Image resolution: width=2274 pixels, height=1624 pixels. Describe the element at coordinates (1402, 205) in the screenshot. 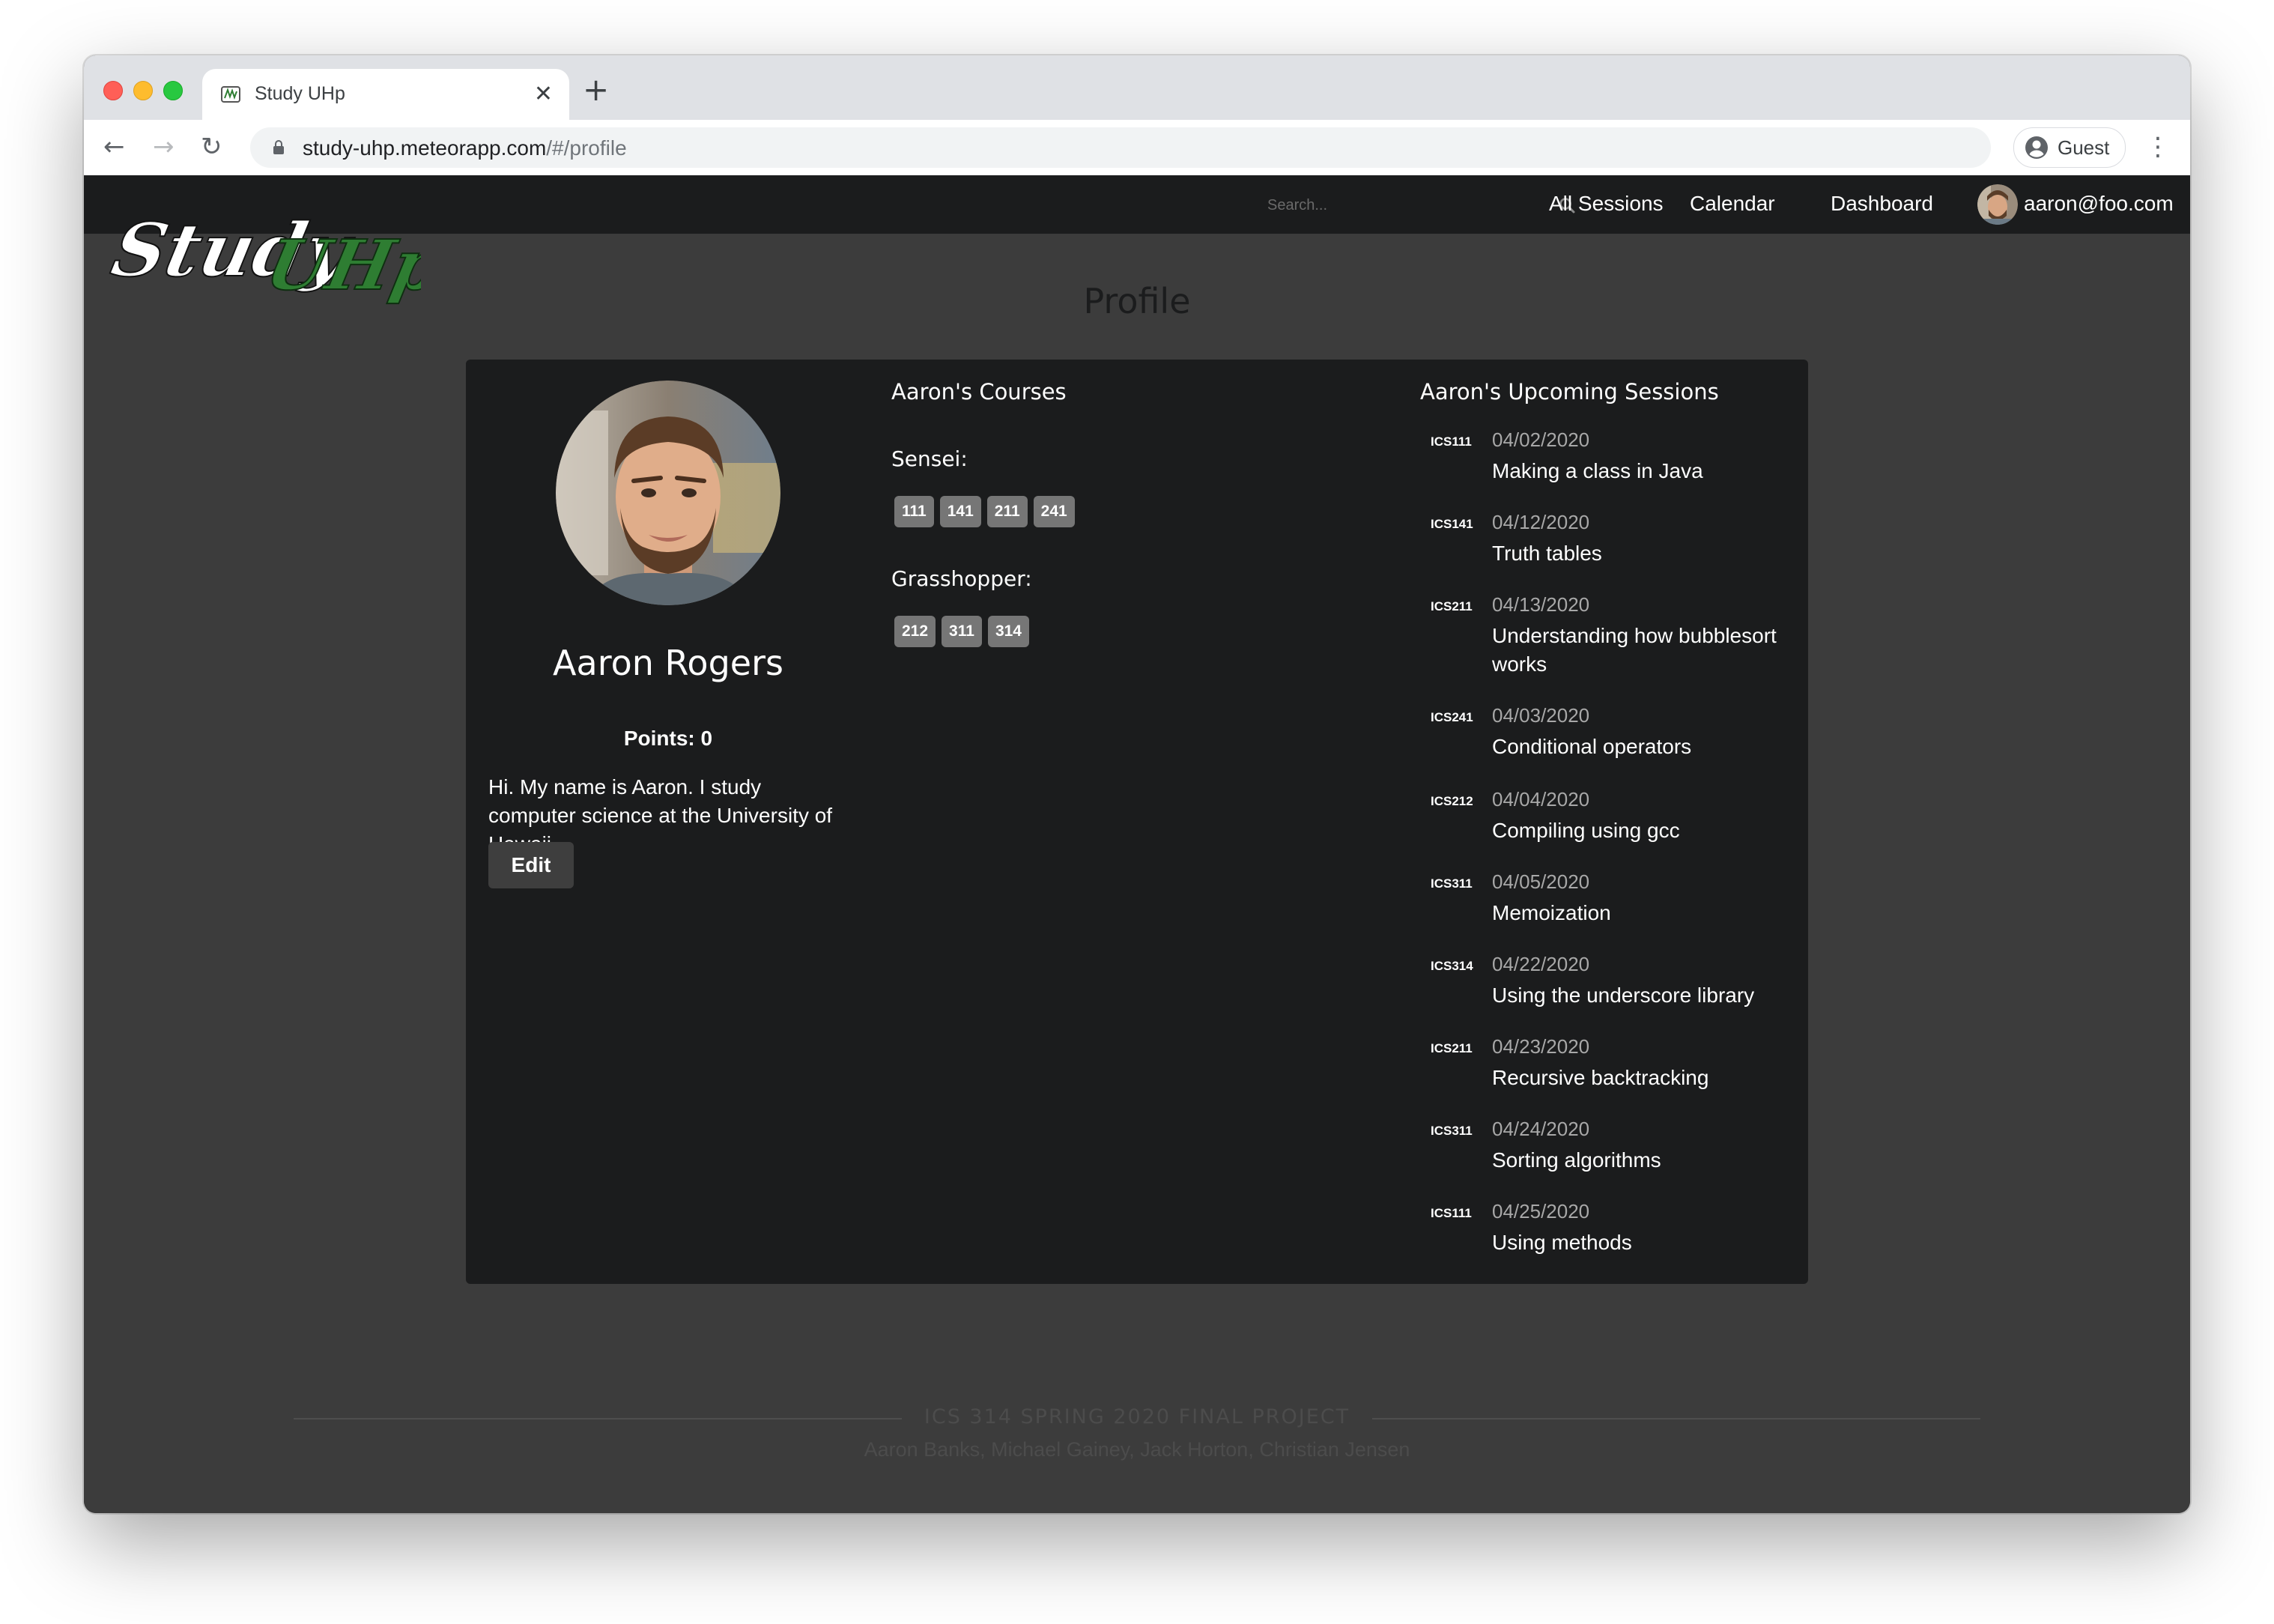

I see `search-input` at that location.